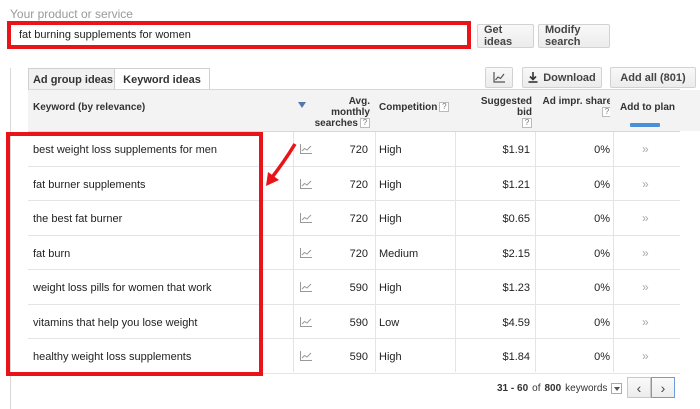  I want to click on download-button: Download, so click(562, 77).